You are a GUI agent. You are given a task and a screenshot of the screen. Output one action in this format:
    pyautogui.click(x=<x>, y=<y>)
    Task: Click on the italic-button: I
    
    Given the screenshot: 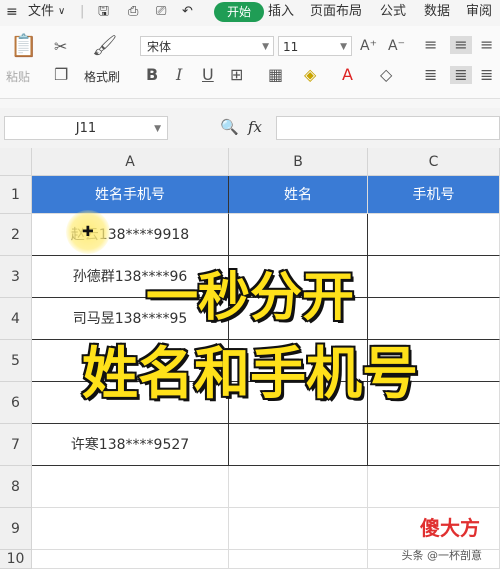 What is the action you would take?
    pyautogui.click(x=179, y=75)
    